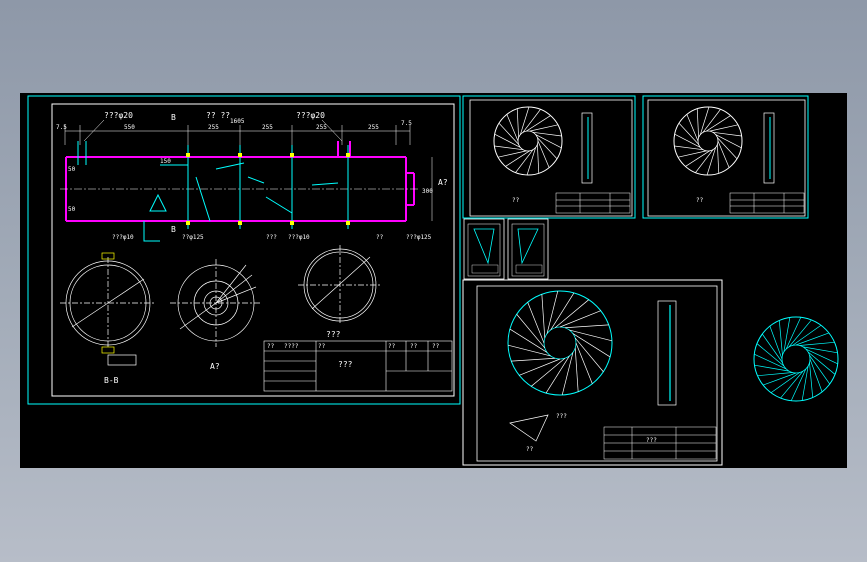 Image resolution: width=867 pixels, height=562 pixels. Describe the element at coordinates (392, 346) in the screenshot. I see `title-header-4: ??` at that location.